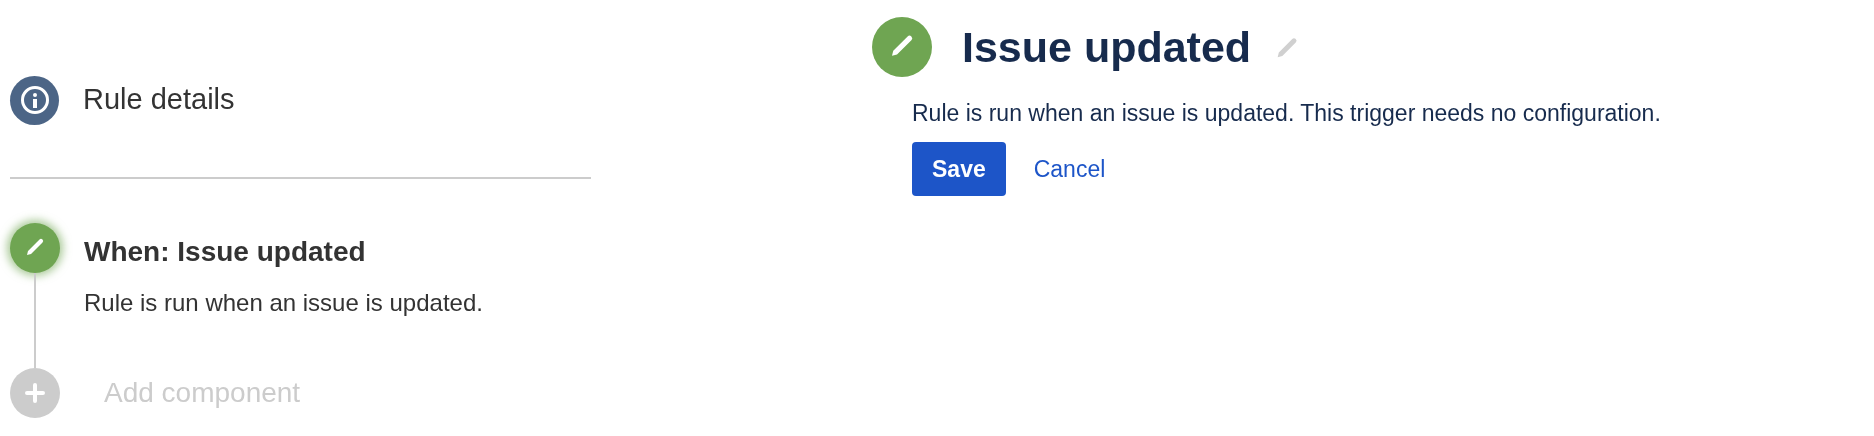  What do you see at coordinates (283, 303) in the screenshot?
I see `trigger-description: Rule is run when an issue is updated.` at bounding box center [283, 303].